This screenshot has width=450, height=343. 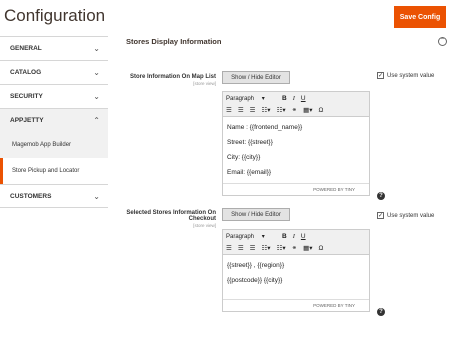 What do you see at coordinates (250, 142) in the screenshot?
I see `editor-line: Street: {{street}}` at bounding box center [250, 142].